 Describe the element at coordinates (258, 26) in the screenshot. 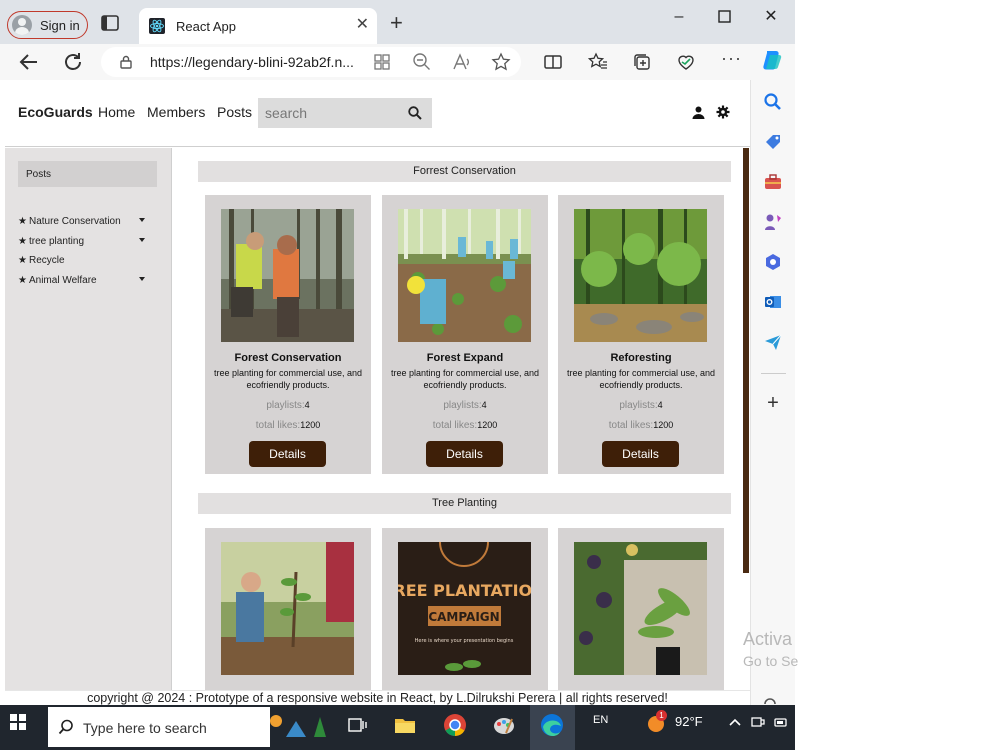

I see `tab-react-app: React App ✕` at that location.